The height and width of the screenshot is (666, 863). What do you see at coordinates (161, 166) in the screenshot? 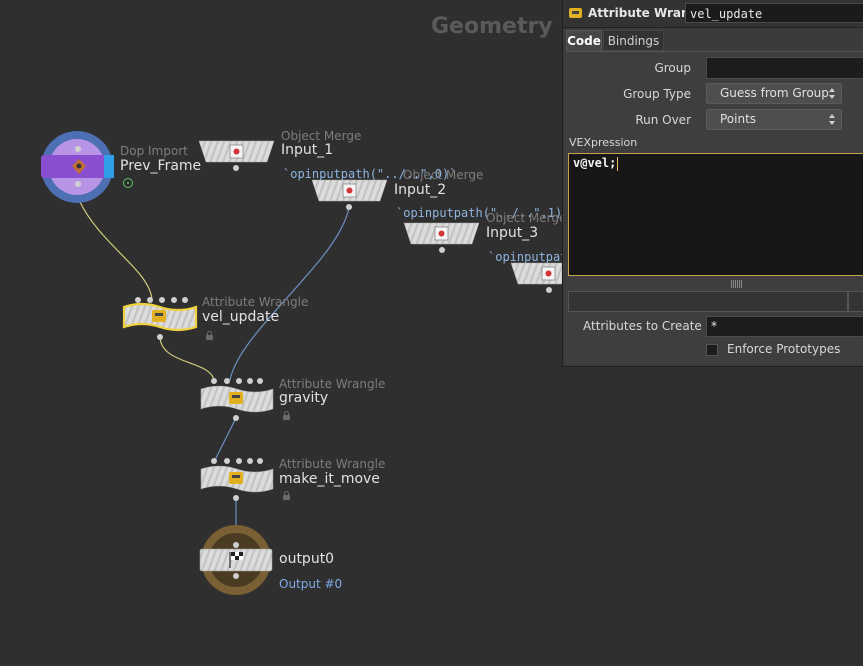
I see `node-name-label: Prev_Frame` at bounding box center [161, 166].